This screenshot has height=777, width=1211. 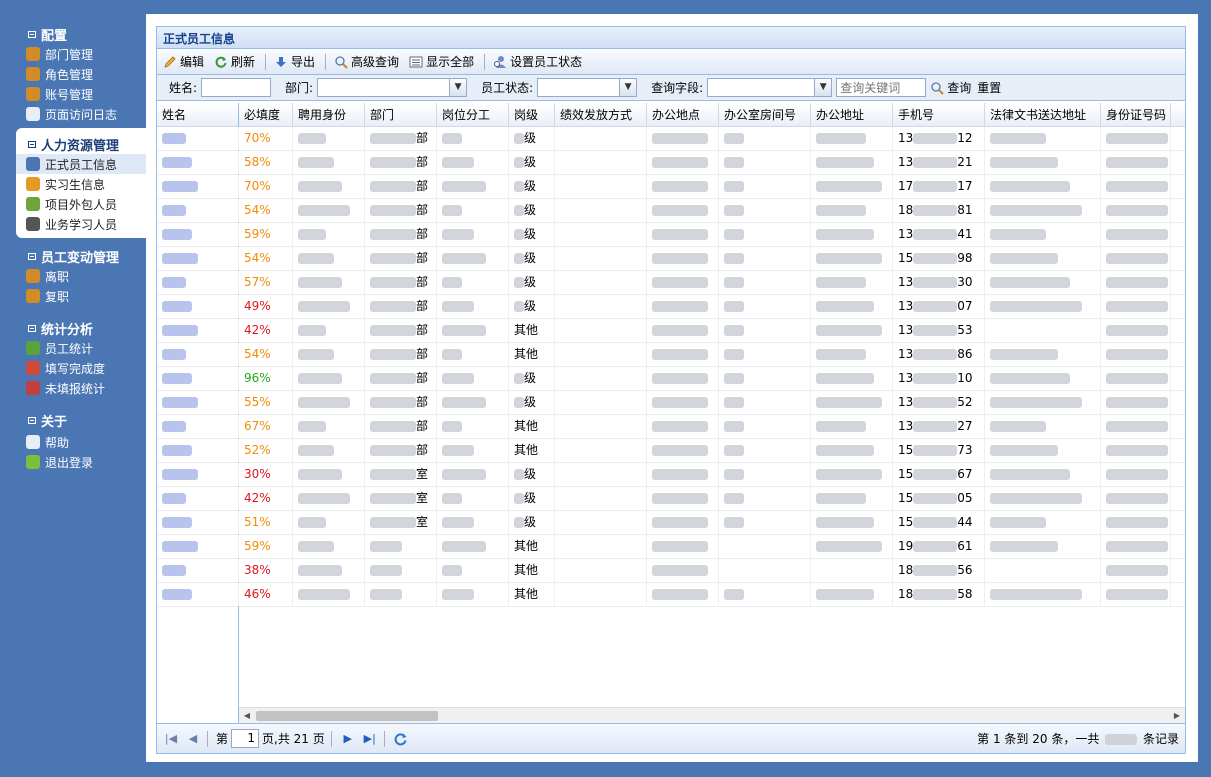 What do you see at coordinates (73, 276) in the screenshot?
I see `sidebar-item-change-0: 离职` at bounding box center [73, 276].